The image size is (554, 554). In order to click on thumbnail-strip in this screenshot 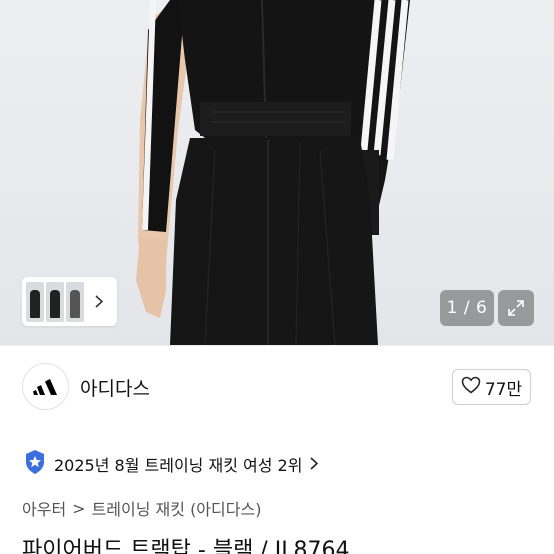, I will do `click(69, 301)`.